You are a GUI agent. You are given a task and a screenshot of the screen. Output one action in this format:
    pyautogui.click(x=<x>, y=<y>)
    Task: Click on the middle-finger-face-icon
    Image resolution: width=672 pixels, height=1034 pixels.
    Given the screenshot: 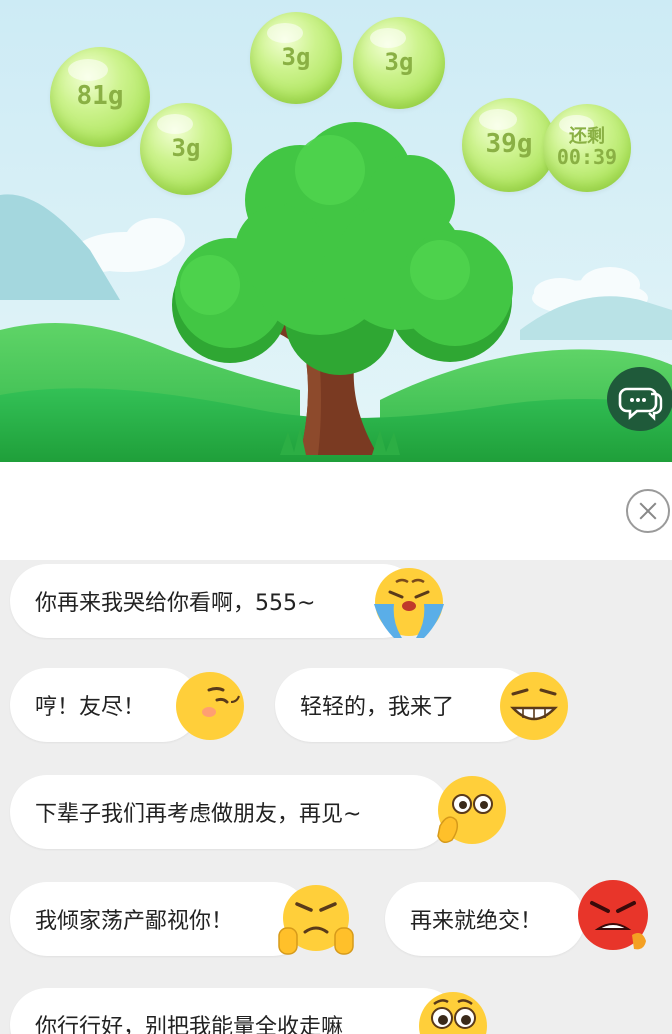 What is the action you would take?
    pyautogui.click(x=316, y=920)
    